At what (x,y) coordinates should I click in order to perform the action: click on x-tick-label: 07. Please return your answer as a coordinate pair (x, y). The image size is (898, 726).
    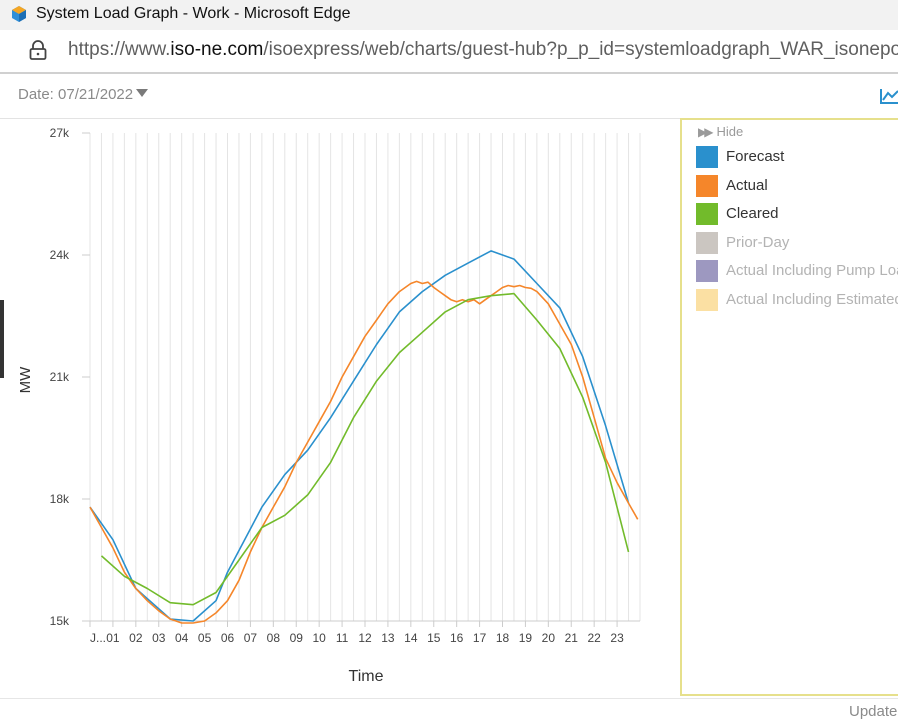
    Looking at the image, I should click on (251, 638).